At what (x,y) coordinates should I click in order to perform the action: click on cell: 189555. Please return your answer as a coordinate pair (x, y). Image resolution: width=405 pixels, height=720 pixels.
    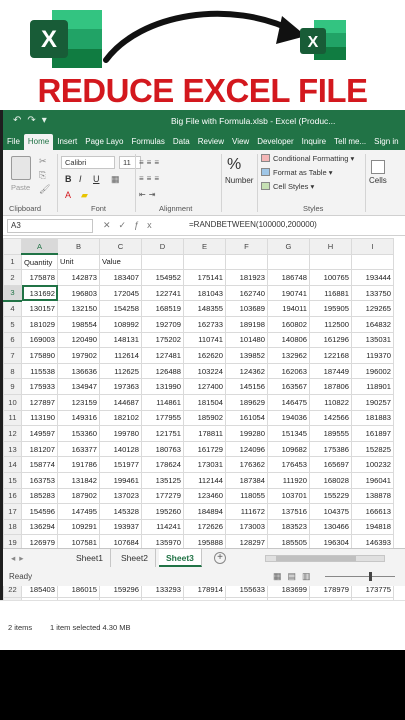
    Looking at the image, I should click on (330, 433).